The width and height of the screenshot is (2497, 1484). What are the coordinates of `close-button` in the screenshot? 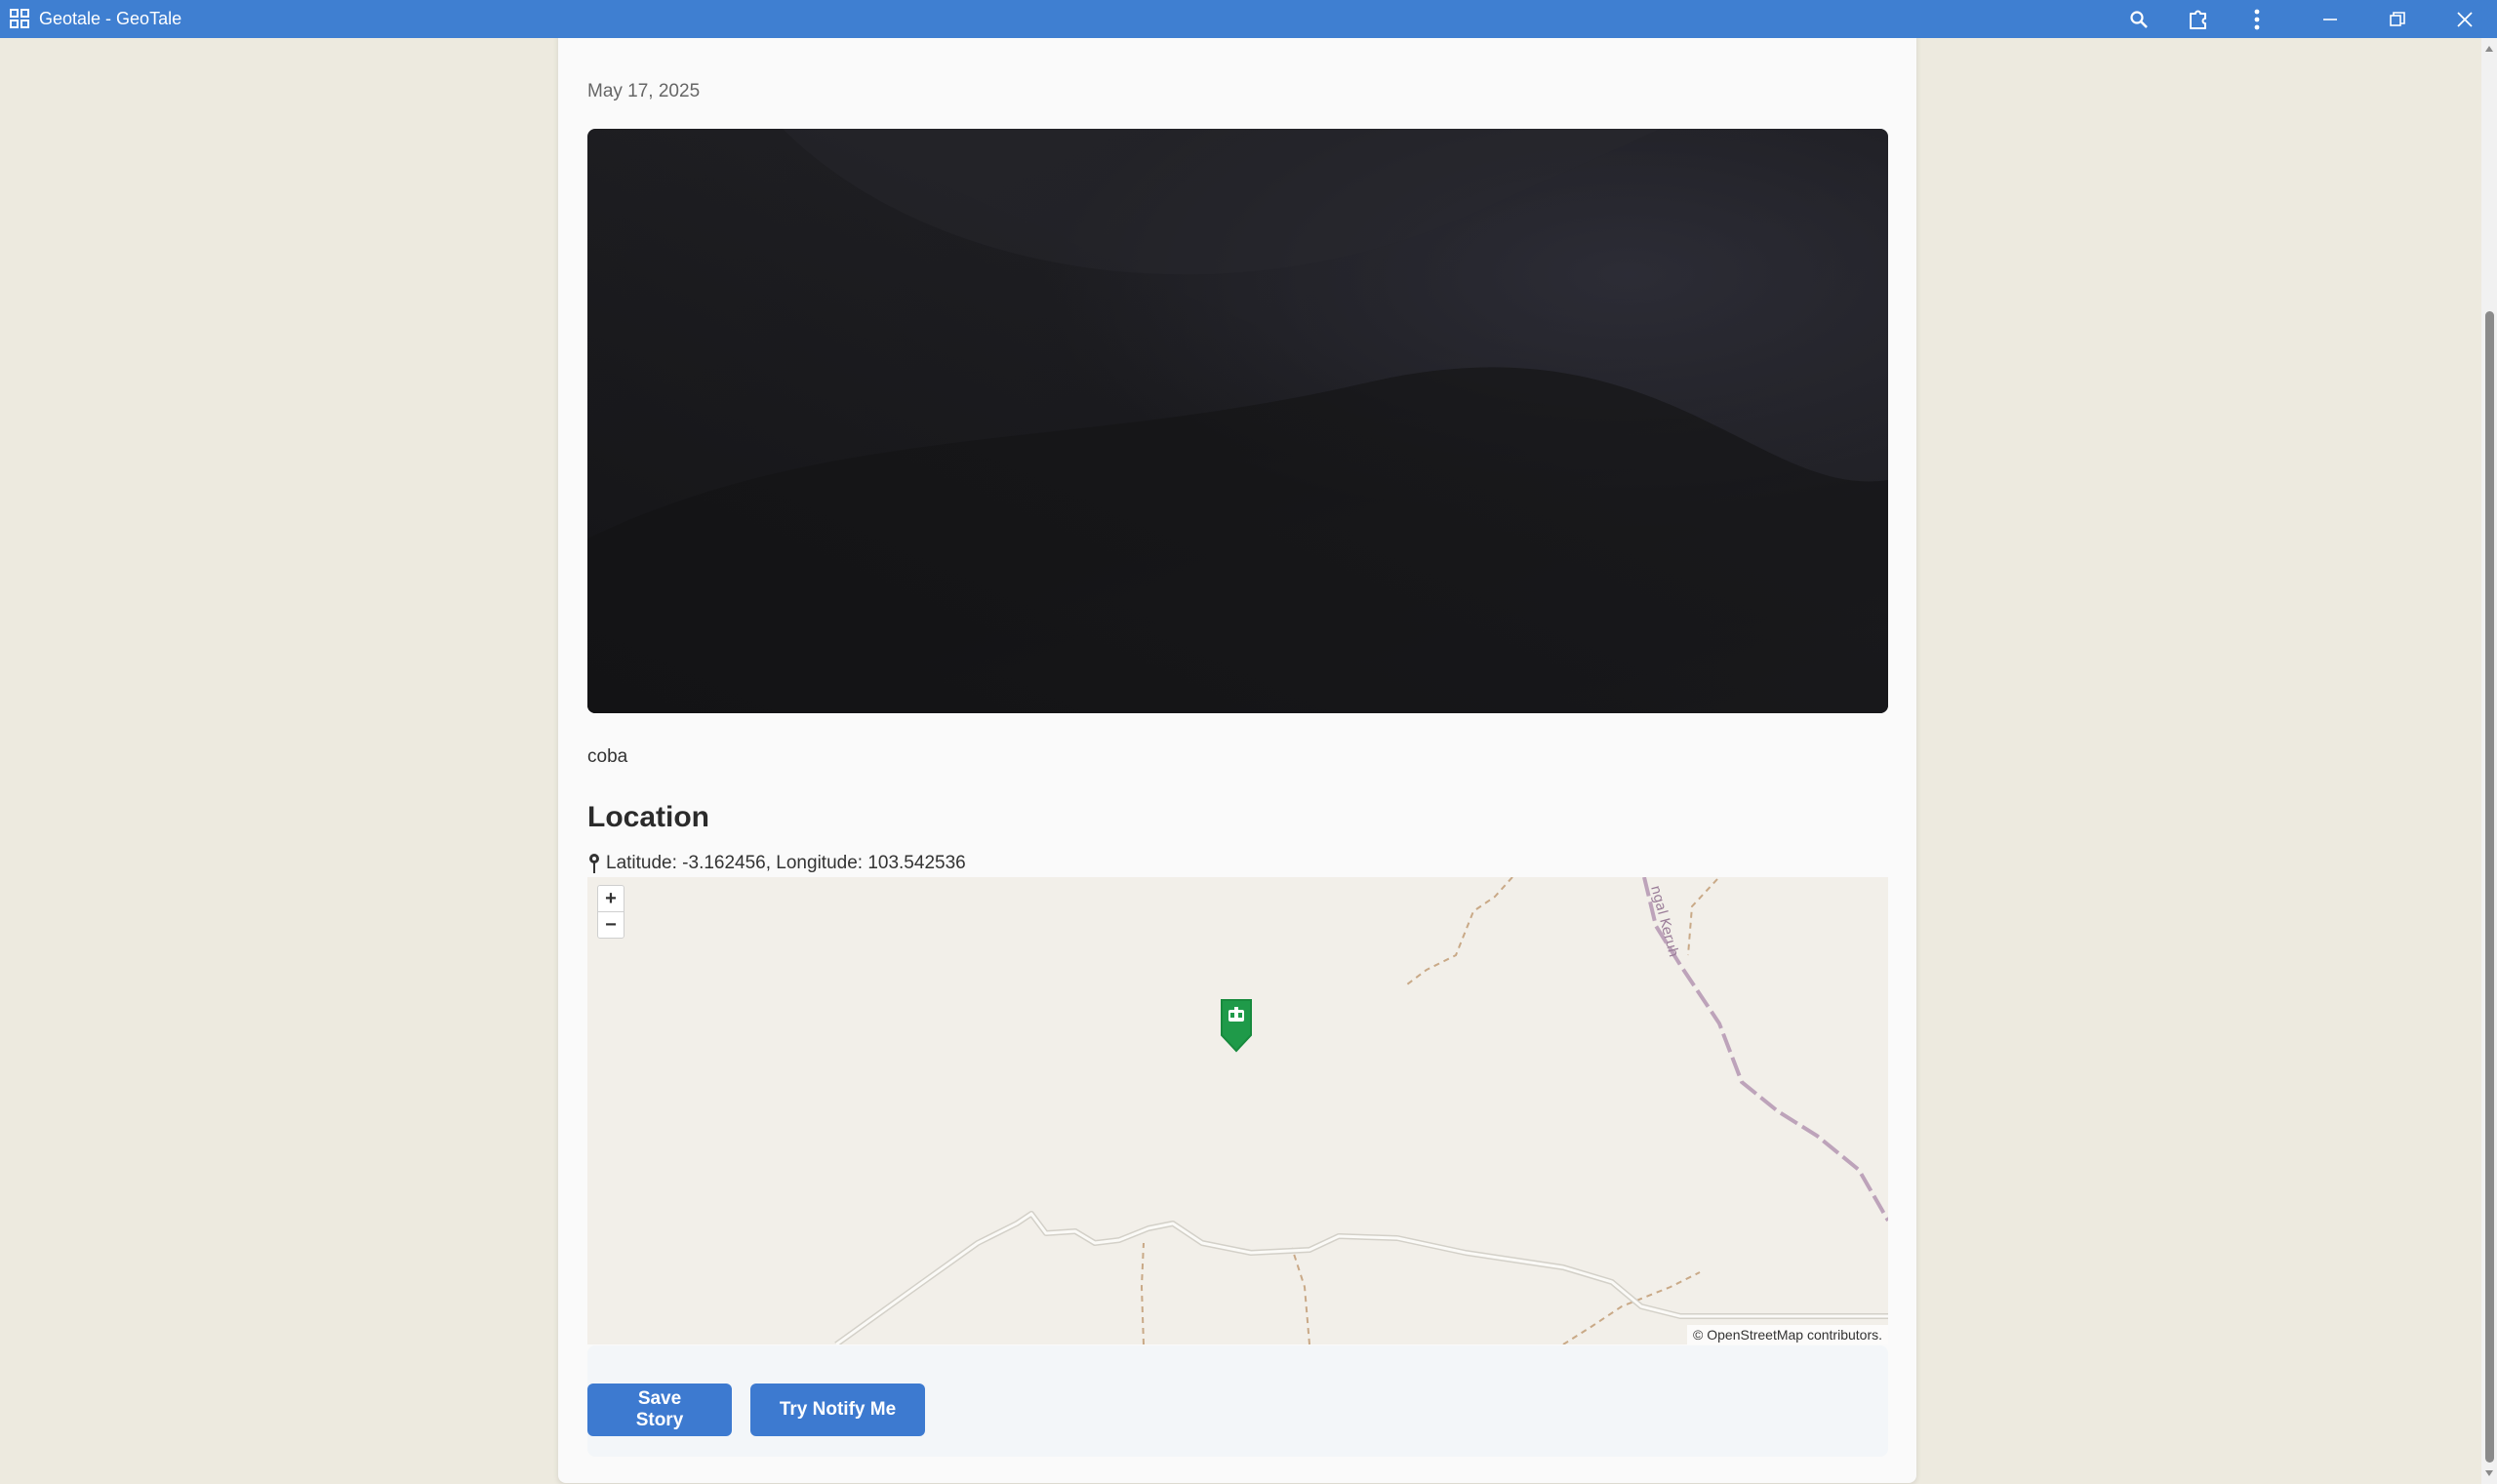 It's located at (2464, 19).